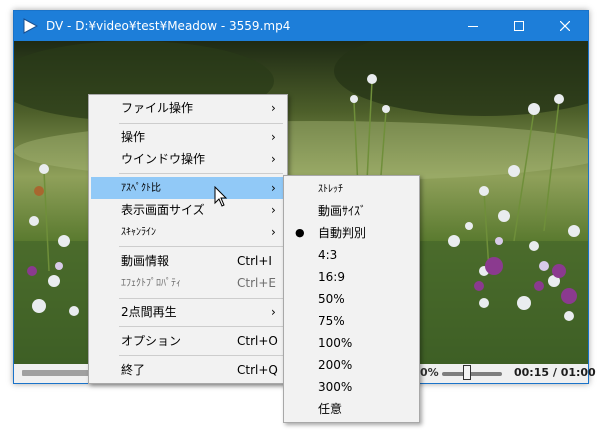 Image resolution: width=600 pixels, height=432 pixels. Describe the element at coordinates (221, 196) in the screenshot. I see `mouse-cursor-icon` at that location.